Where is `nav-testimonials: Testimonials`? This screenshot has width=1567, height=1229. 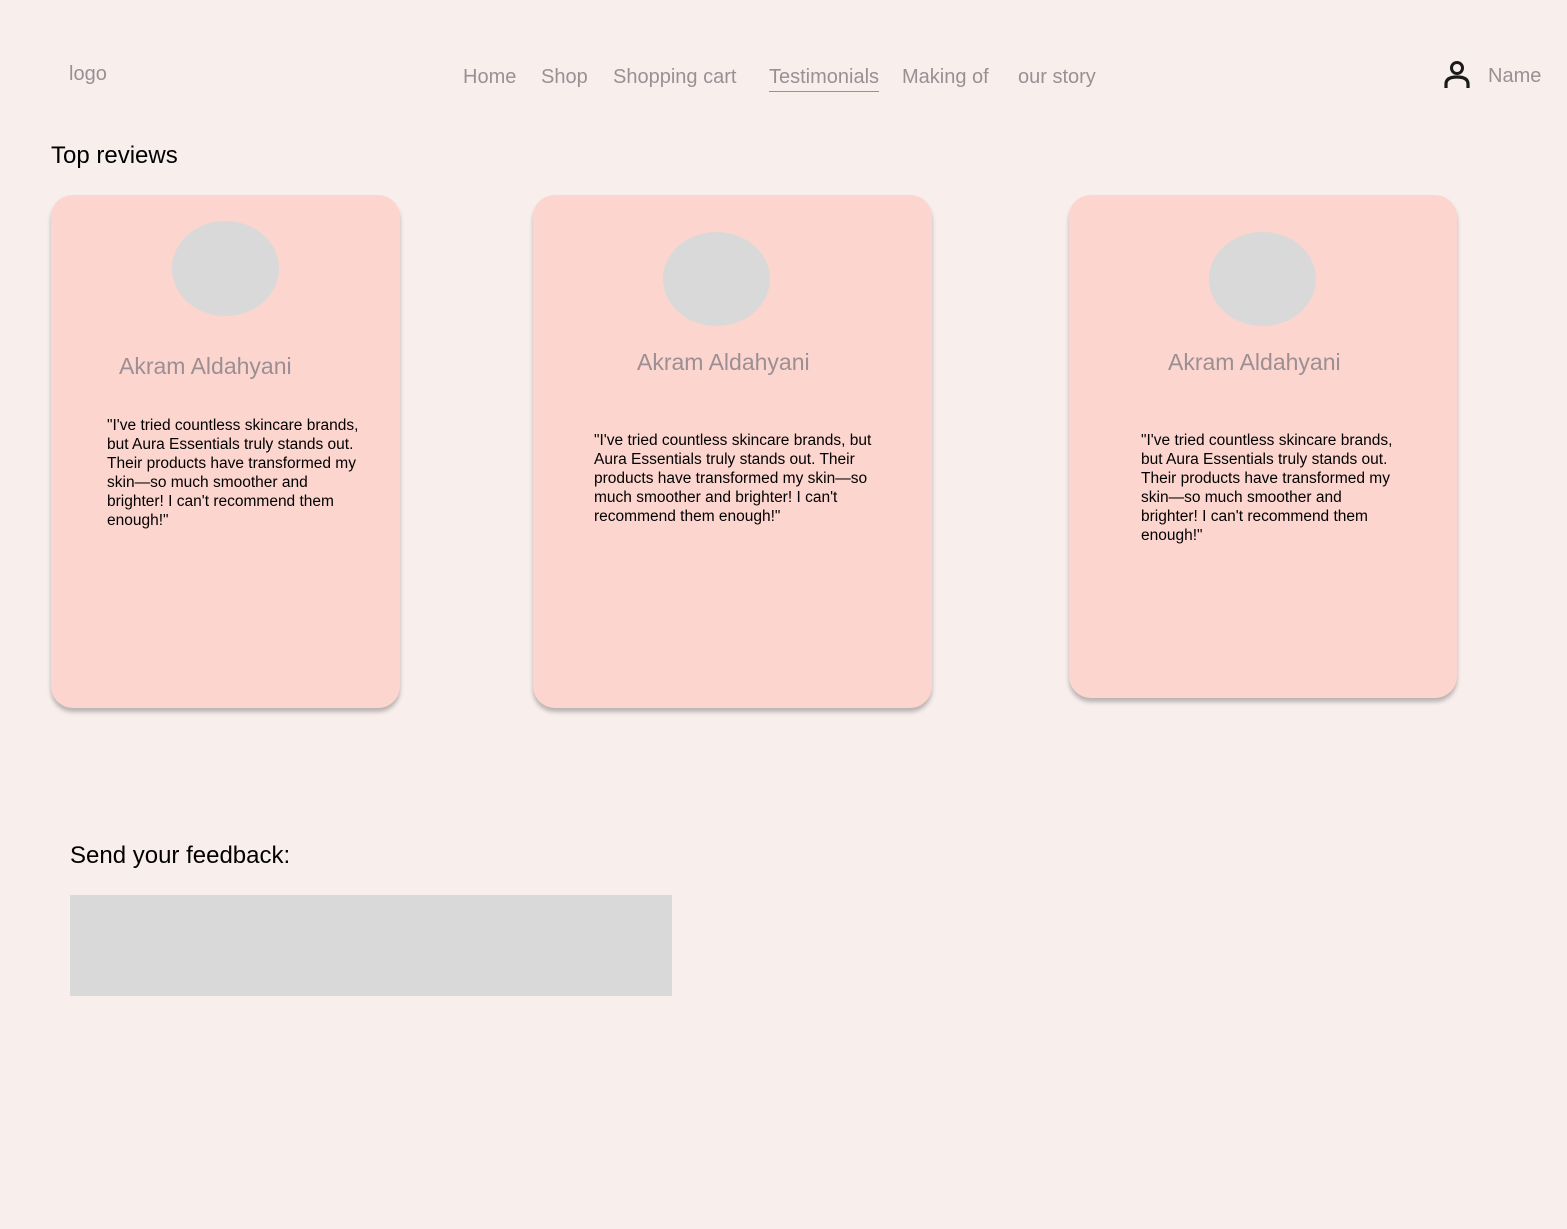
nav-testimonials: Testimonials is located at coordinates (824, 79).